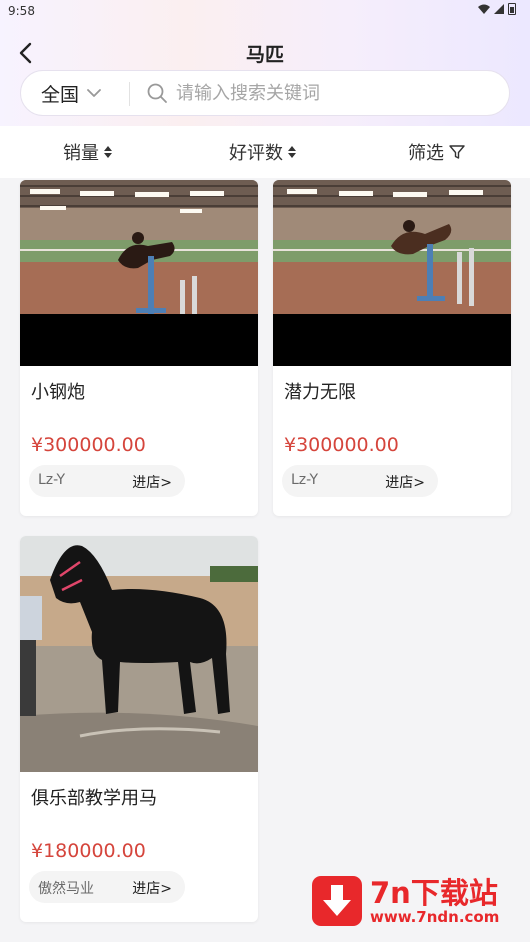 The image size is (530, 942). What do you see at coordinates (435, 917) in the screenshot?
I see `watermark-url: www.7ndn.com` at bounding box center [435, 917].